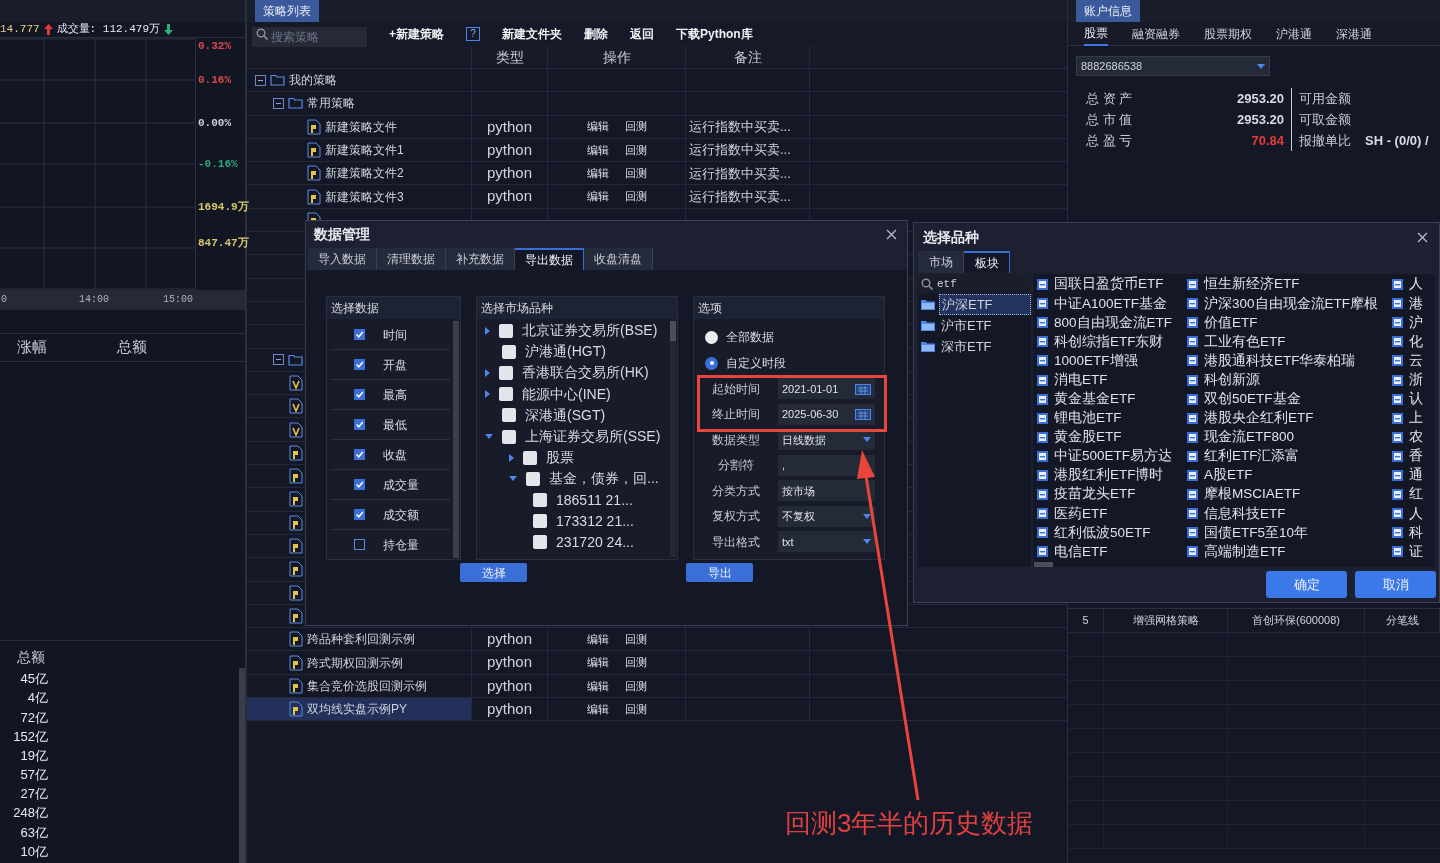 This screenshot has width=1440, height=863. What do you see at coordinates (1259, 418) in the screenshot?
I see `symbol-item: 港股央企红利ETF` at bounding box center [1259, 418].